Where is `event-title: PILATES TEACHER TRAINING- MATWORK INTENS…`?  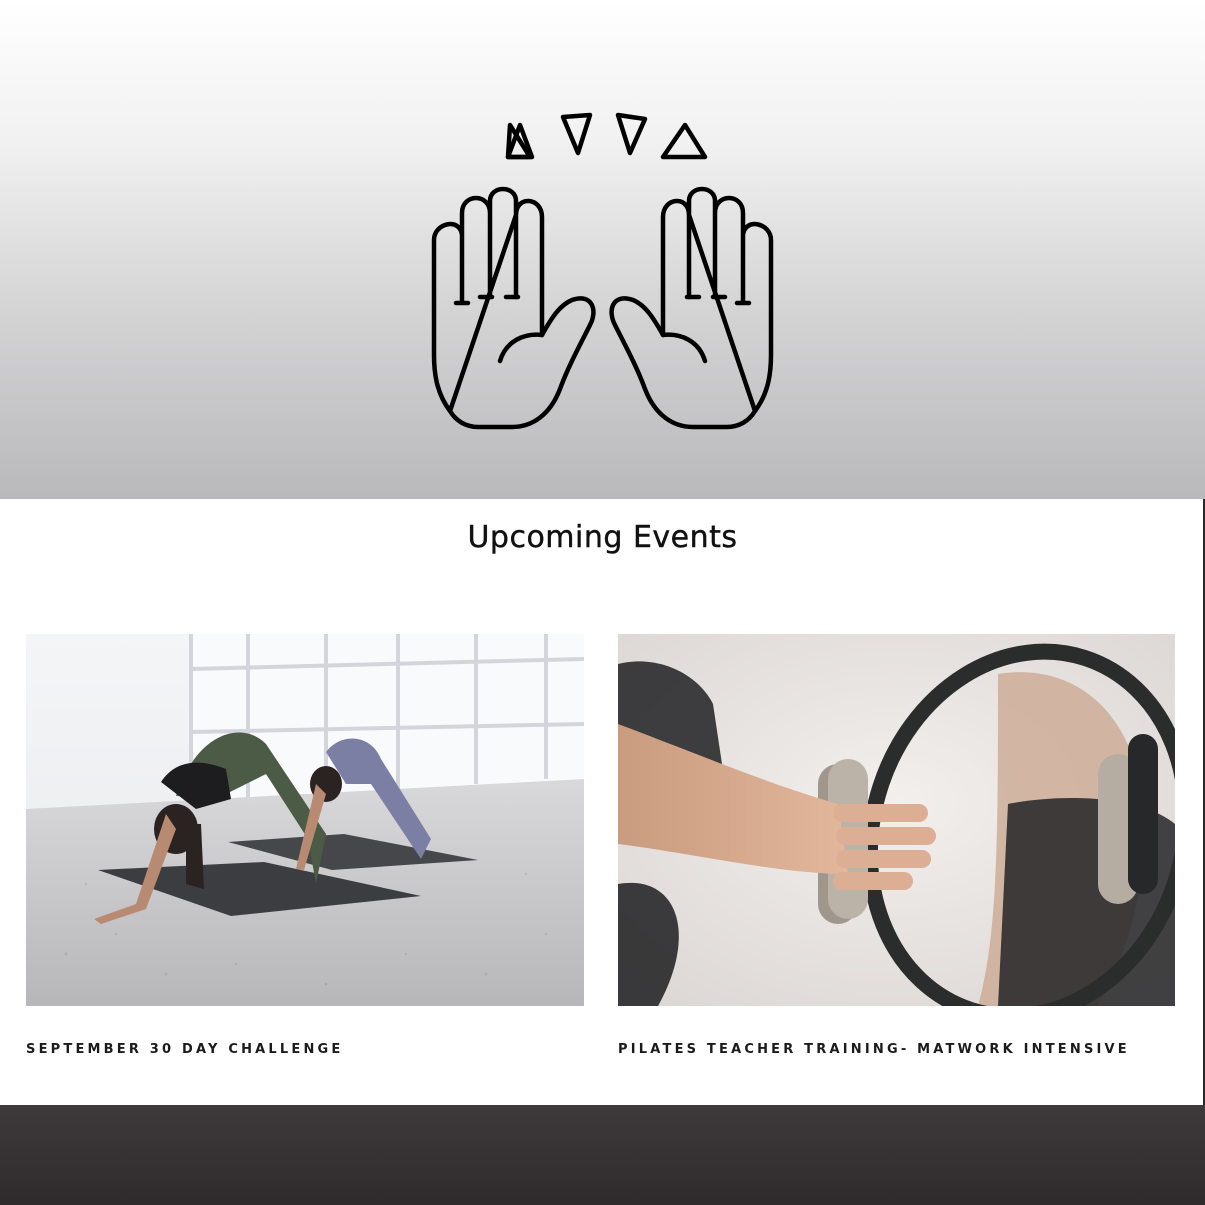 event-title: PILATES TEACHER TRAINING- MATWORK INTENS… is located at coordinates (874, 1049).